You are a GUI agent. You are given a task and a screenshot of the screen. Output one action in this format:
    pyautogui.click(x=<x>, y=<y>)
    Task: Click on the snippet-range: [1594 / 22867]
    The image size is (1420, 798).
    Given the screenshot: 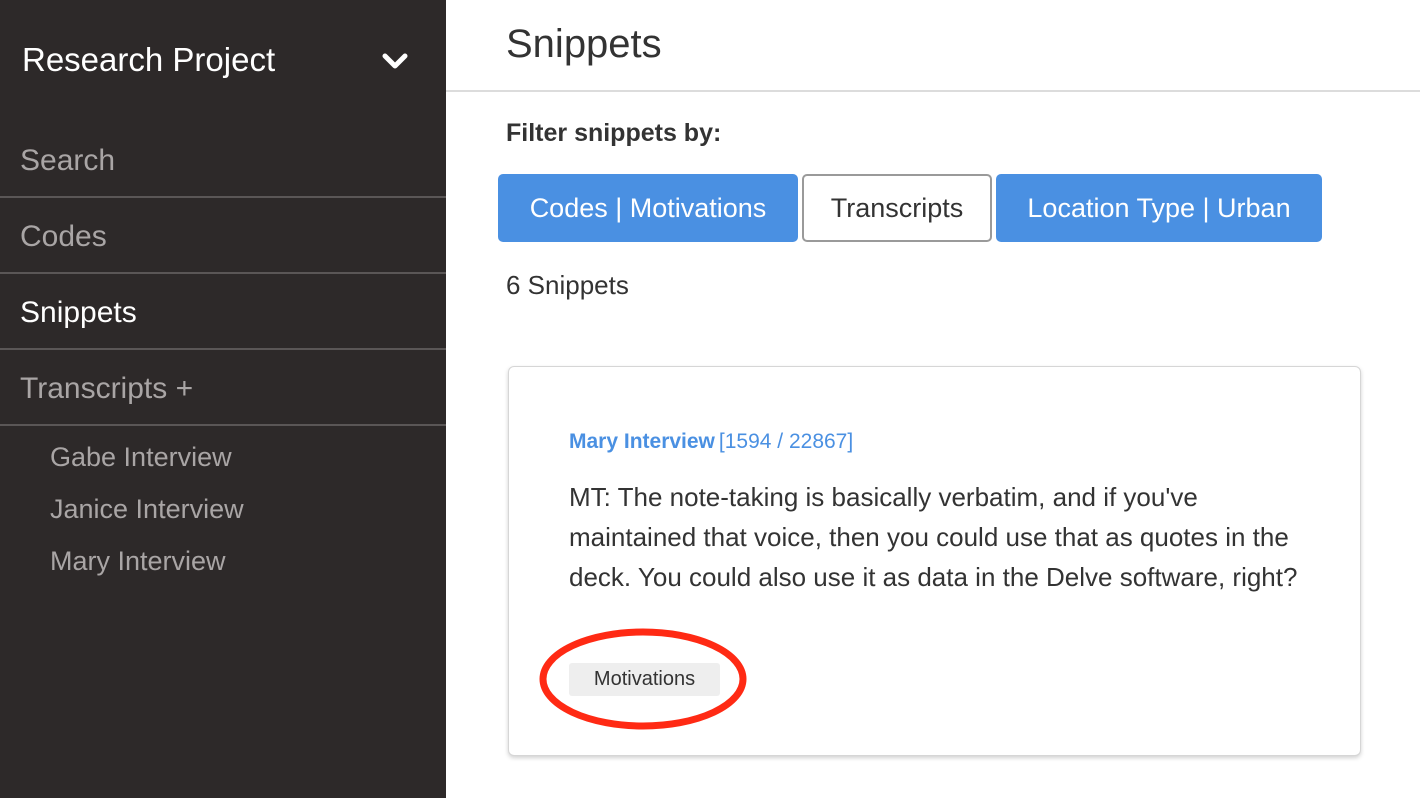 What is the action you would take?
    pyautogui.click(x=786, y=441)
    